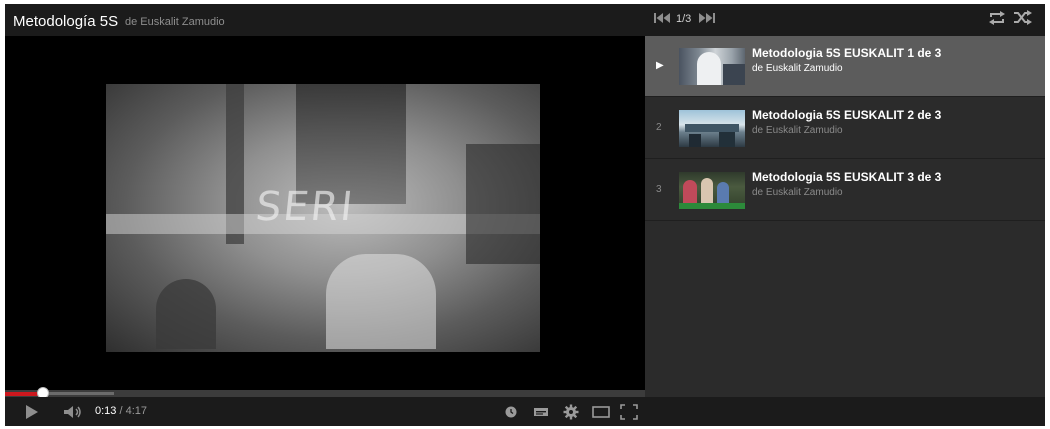 Image resolution: width=1050 pixels, height=429 pixels. Describe the element at coordinates (175, 22) in the screenshot. I see `video-byline: de Euskalit Zamudio` at that location.